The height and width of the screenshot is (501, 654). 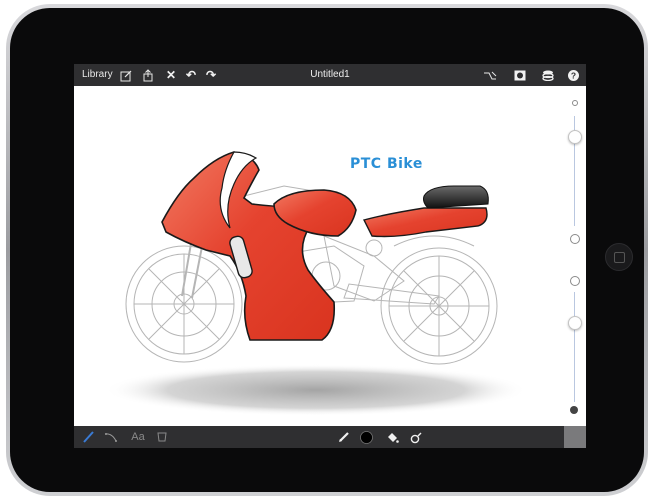 I want to click on curve-tool-icon, so click(x=111, y=437).